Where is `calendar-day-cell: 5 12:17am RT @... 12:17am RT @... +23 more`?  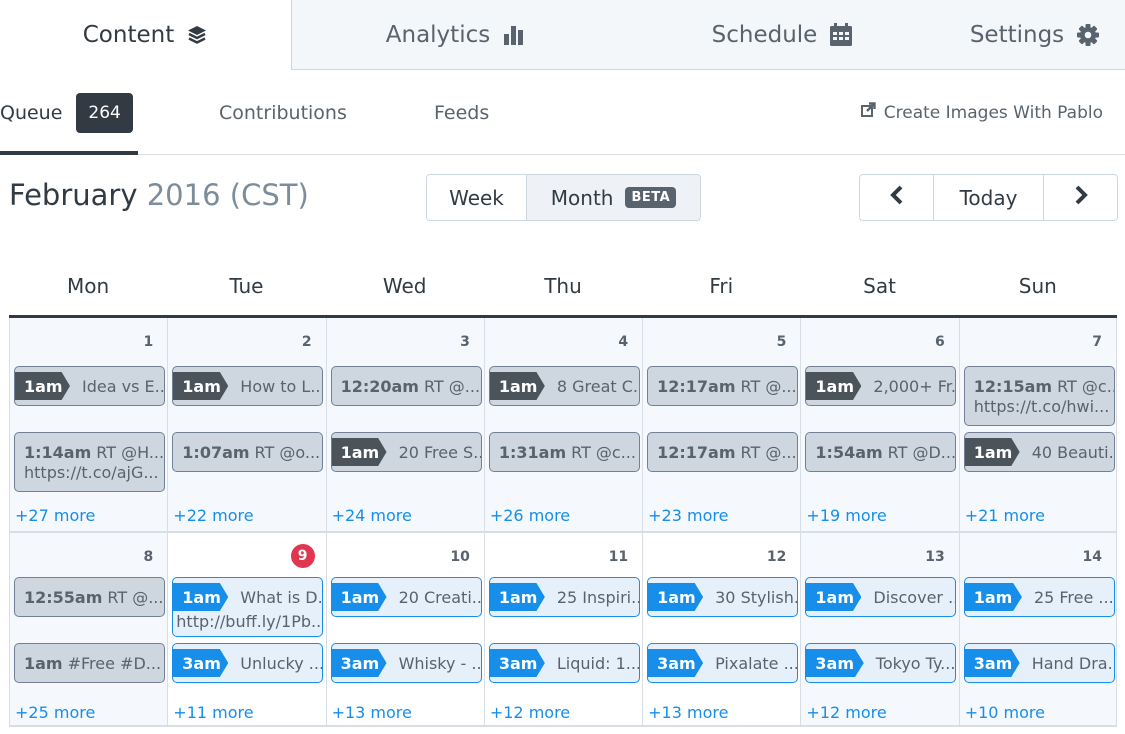
calendar-day-cell: 5 12:17am RT @... 12:17am RT @... +23 more is located at coordinates (721, 424).